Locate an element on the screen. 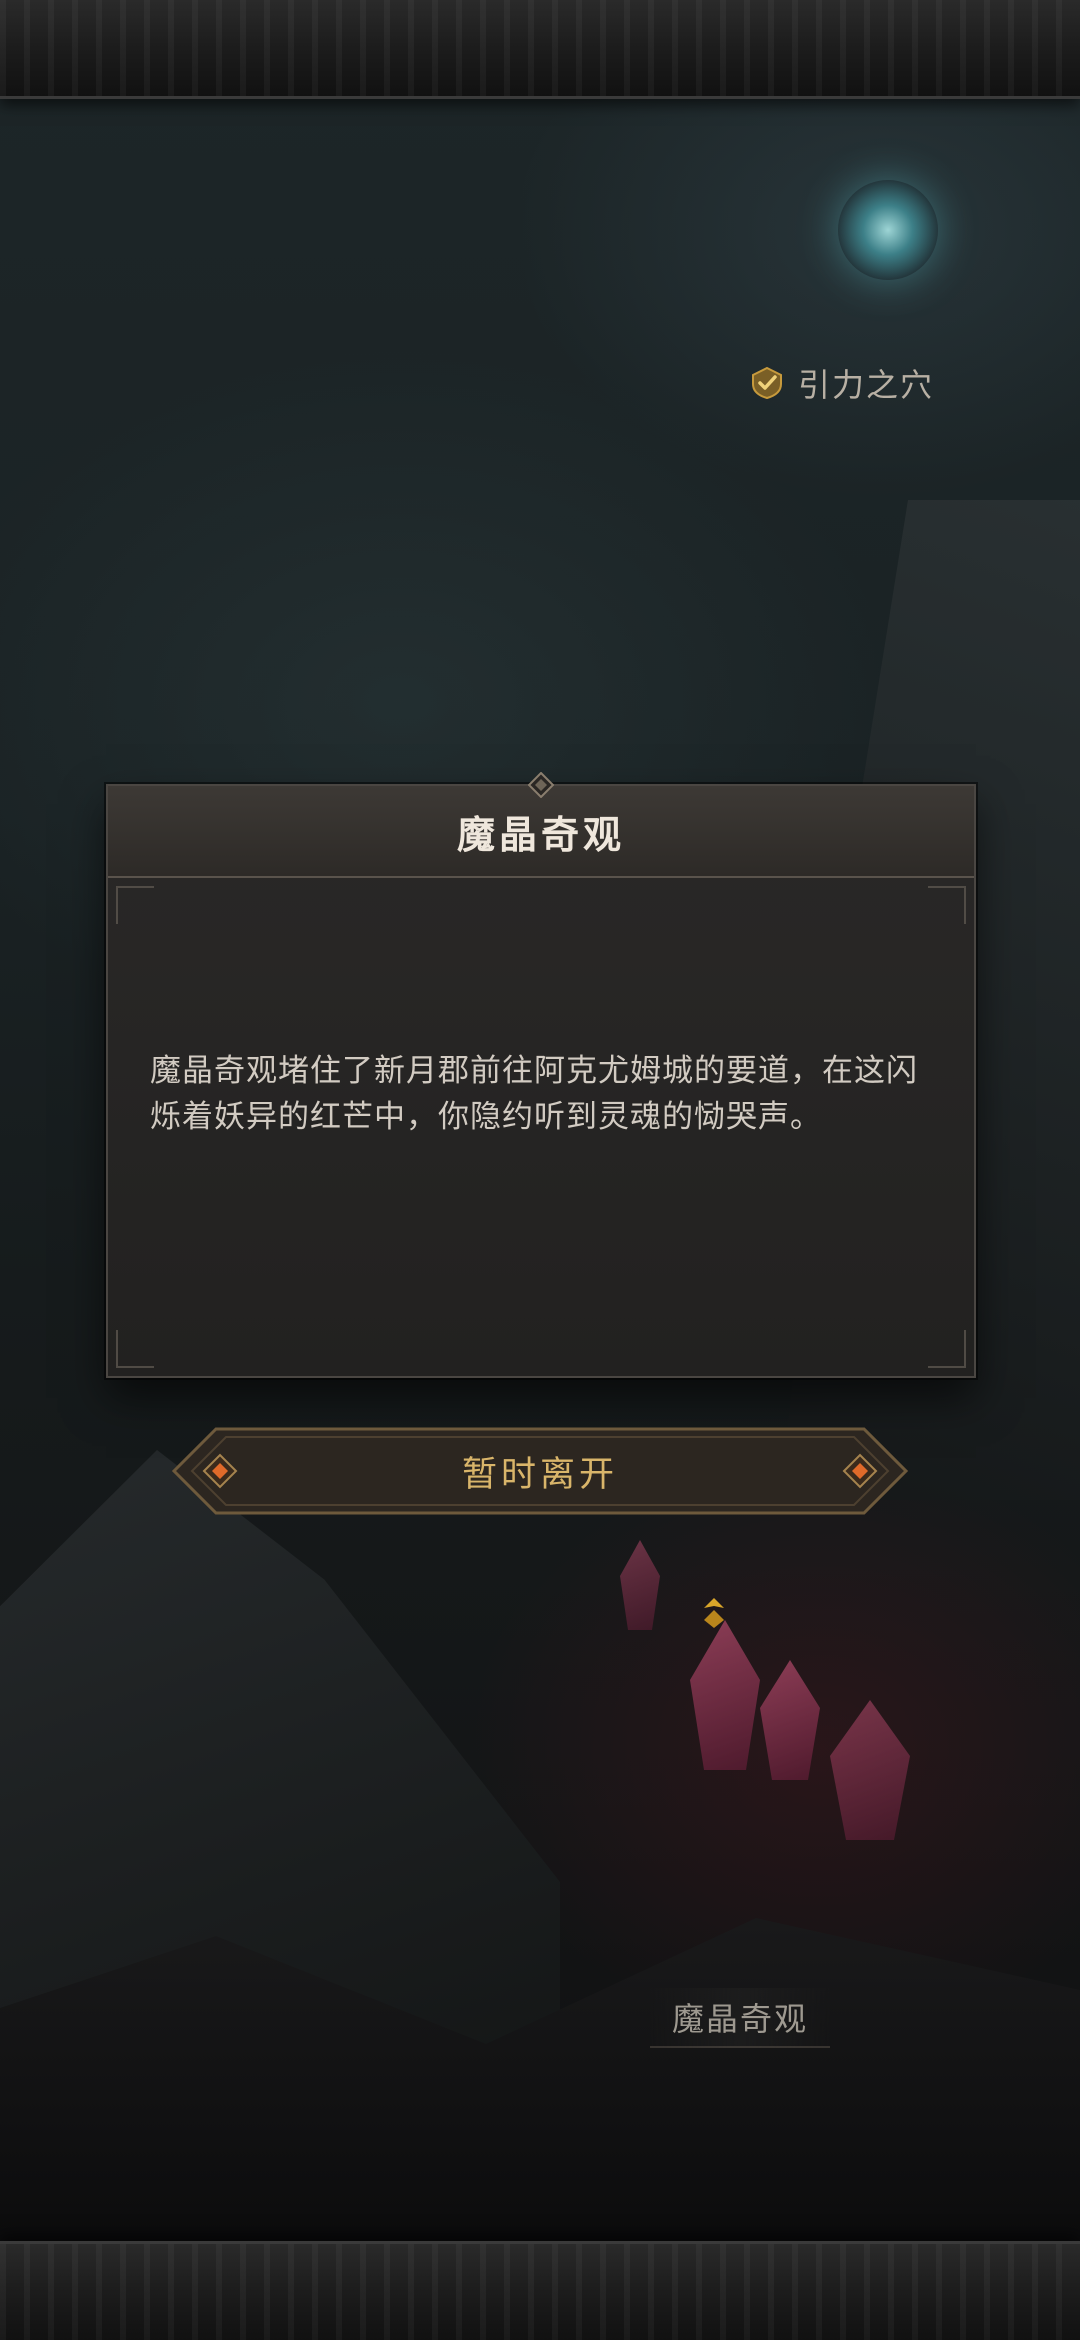 The image size is (1080, 2340). gravity-portal-image is located at coordinates (888, 230).